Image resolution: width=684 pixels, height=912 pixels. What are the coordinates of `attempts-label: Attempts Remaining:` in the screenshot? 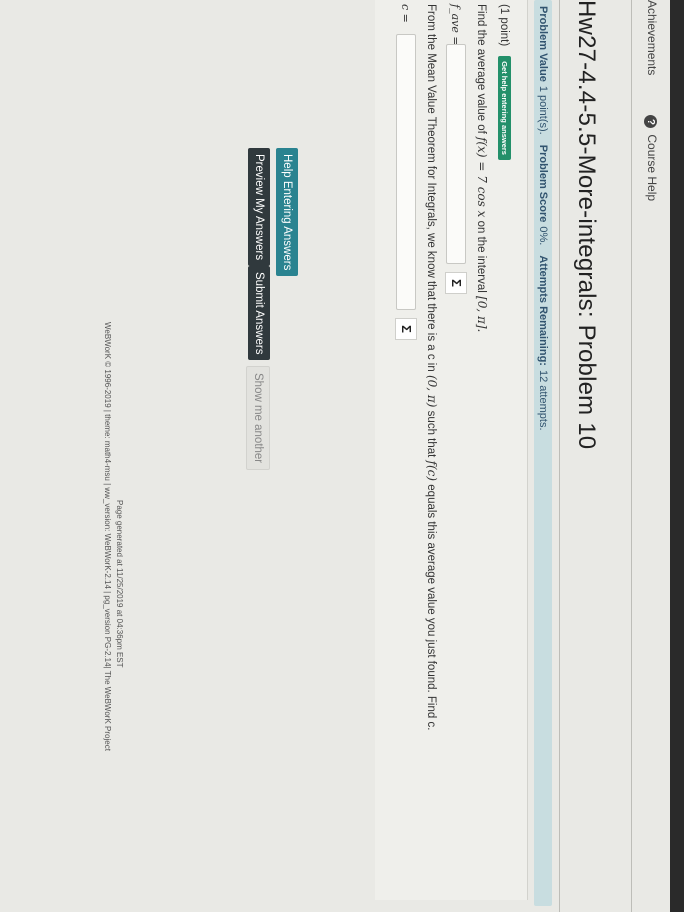 It's located at (543, 310).